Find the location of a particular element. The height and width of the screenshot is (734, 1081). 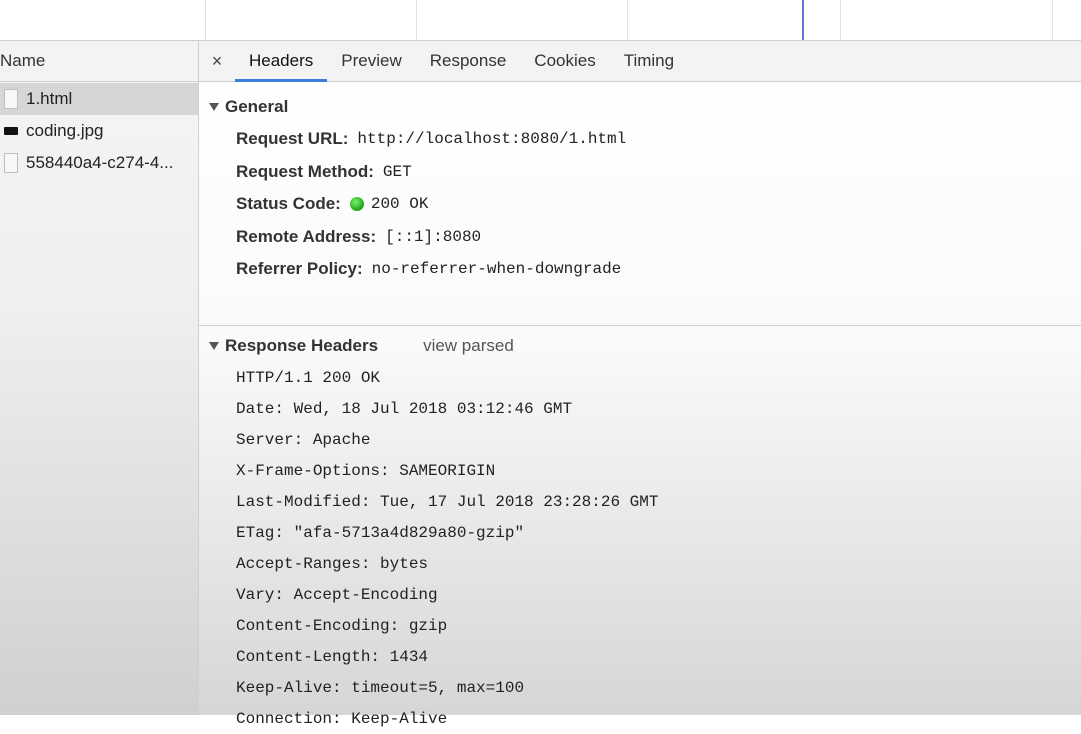

request-name: coding.jpg is located at coordinates (65, 130).